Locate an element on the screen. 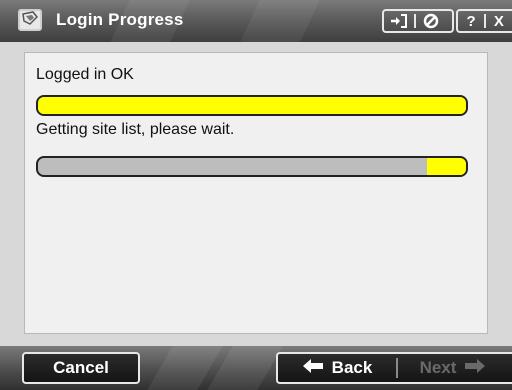 This screenshot has height=390, width=512. help-button: ? is located at coordinates (471, 21).